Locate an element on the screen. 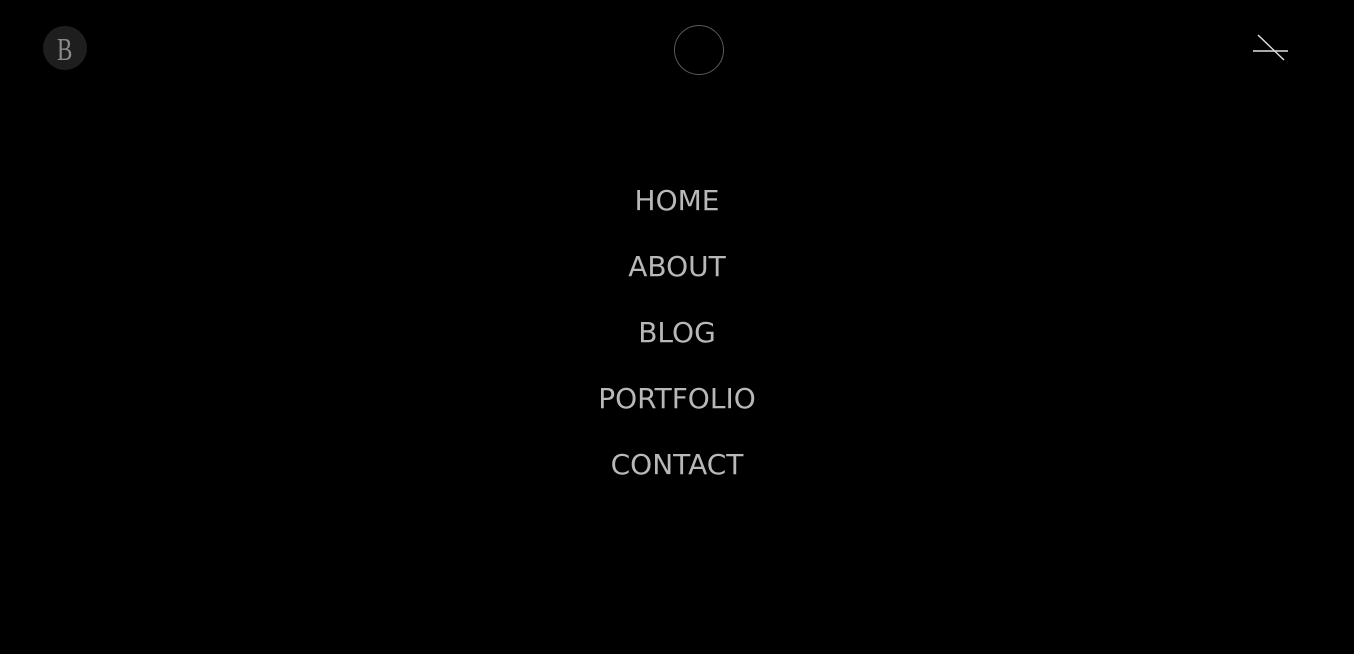  nav-item-contact: CONTACT is located at coordinates (677, 465).